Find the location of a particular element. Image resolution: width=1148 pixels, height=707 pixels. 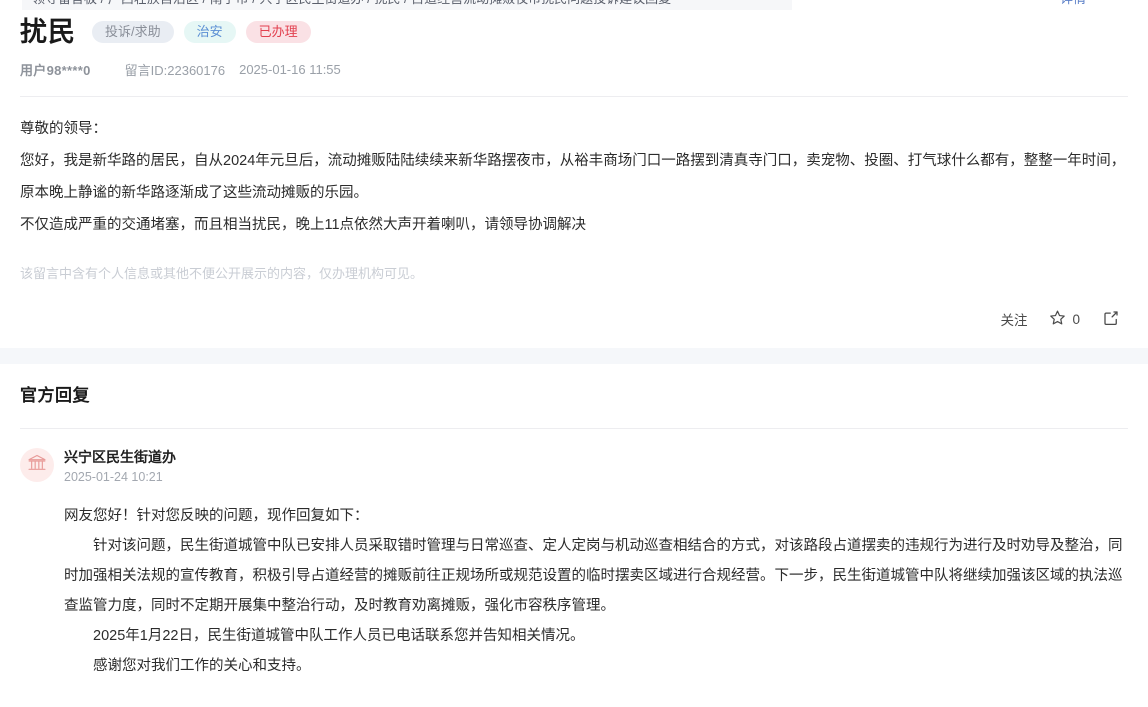

section-separator-band is located at coordinates (574, 356).